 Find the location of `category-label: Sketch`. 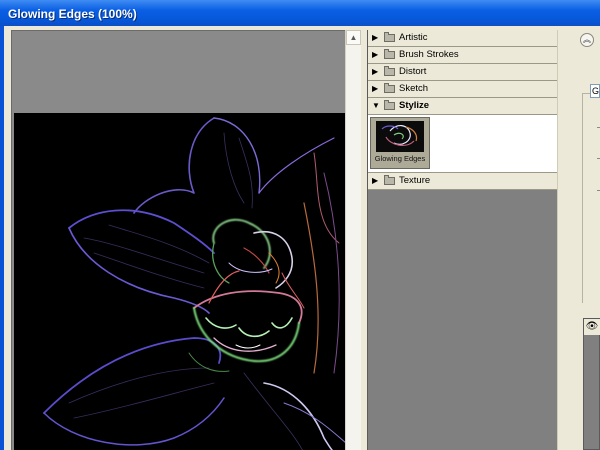

category-label: Sketch is located at coordinates (414, 88).